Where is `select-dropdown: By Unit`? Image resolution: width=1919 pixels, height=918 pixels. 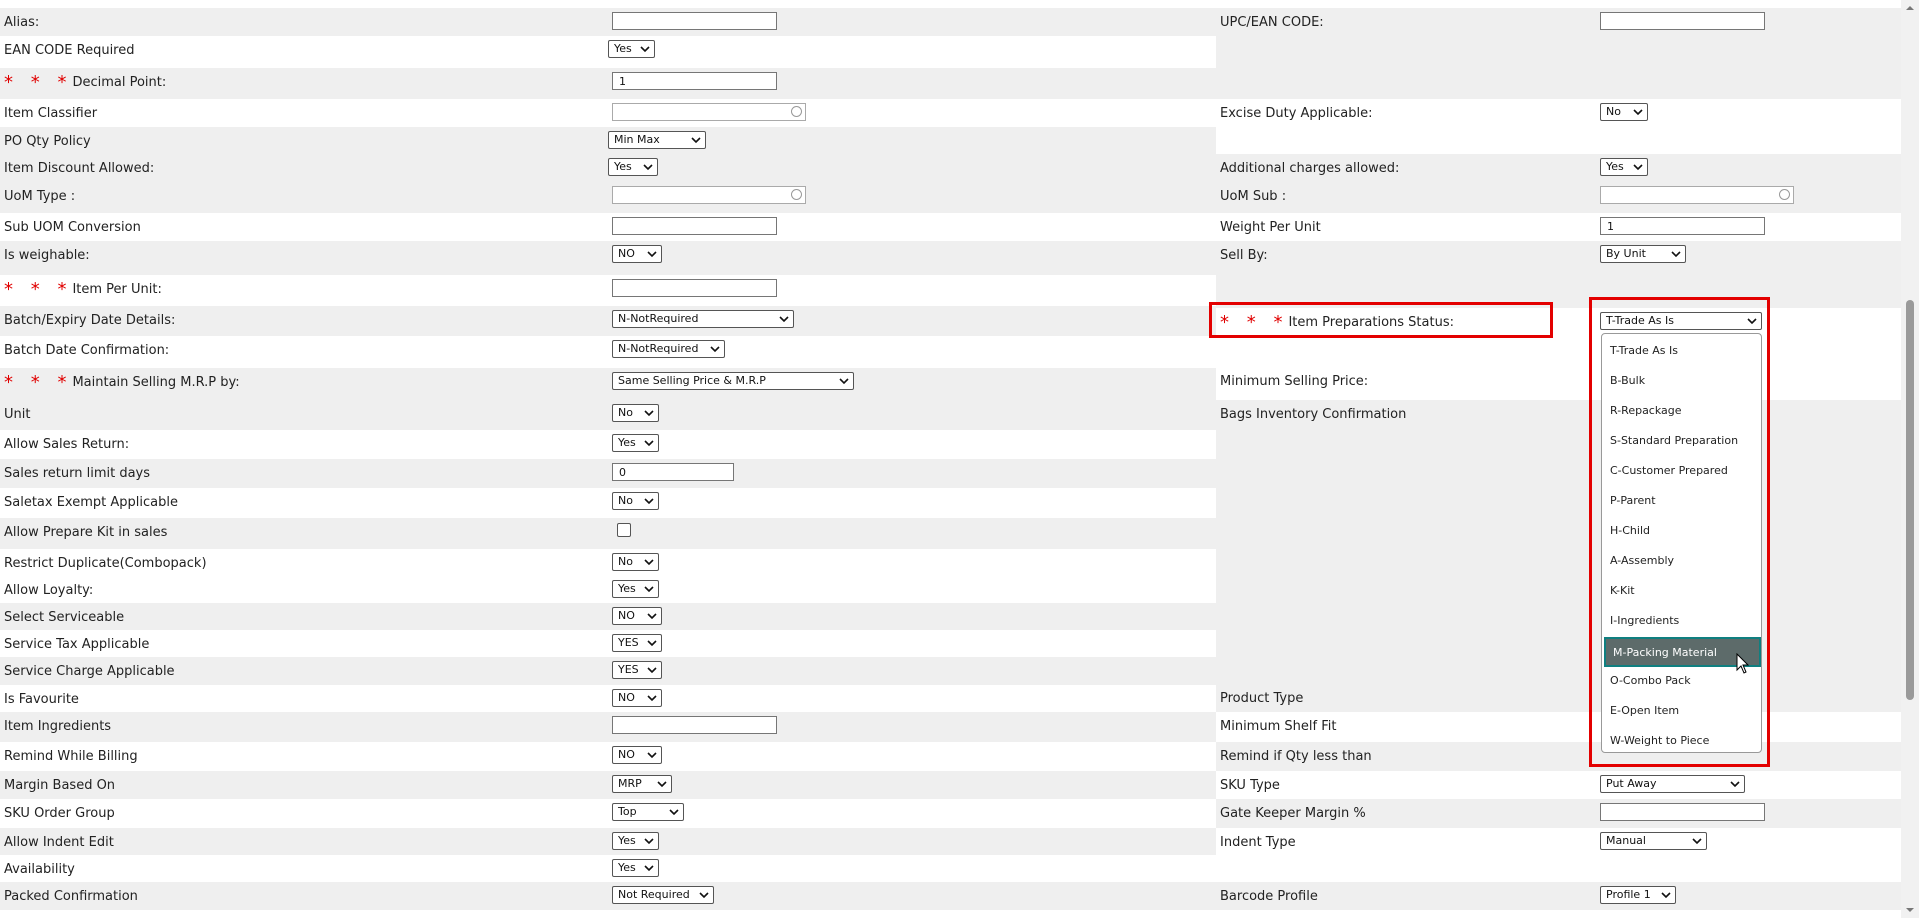
select-dropdown: By Unit is located at coordinates (1643, 254).